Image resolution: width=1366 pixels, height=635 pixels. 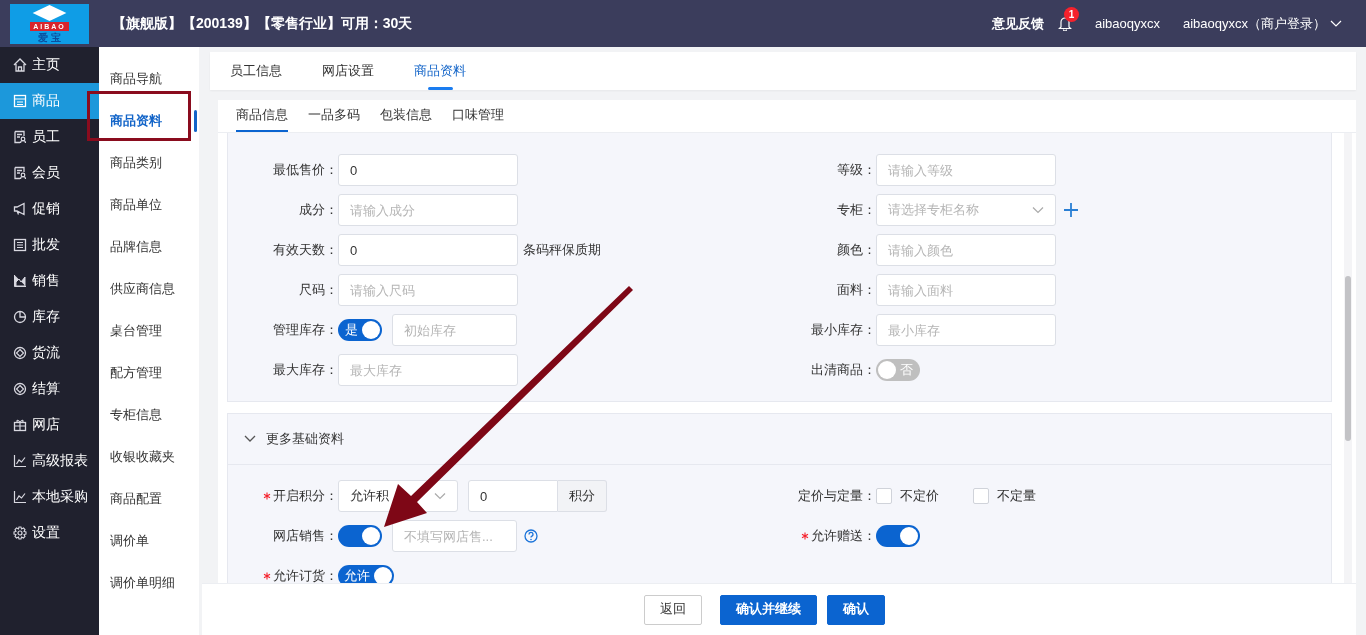 I want to click on logo-caption: 爱 宝, so click(x=49, y=37).